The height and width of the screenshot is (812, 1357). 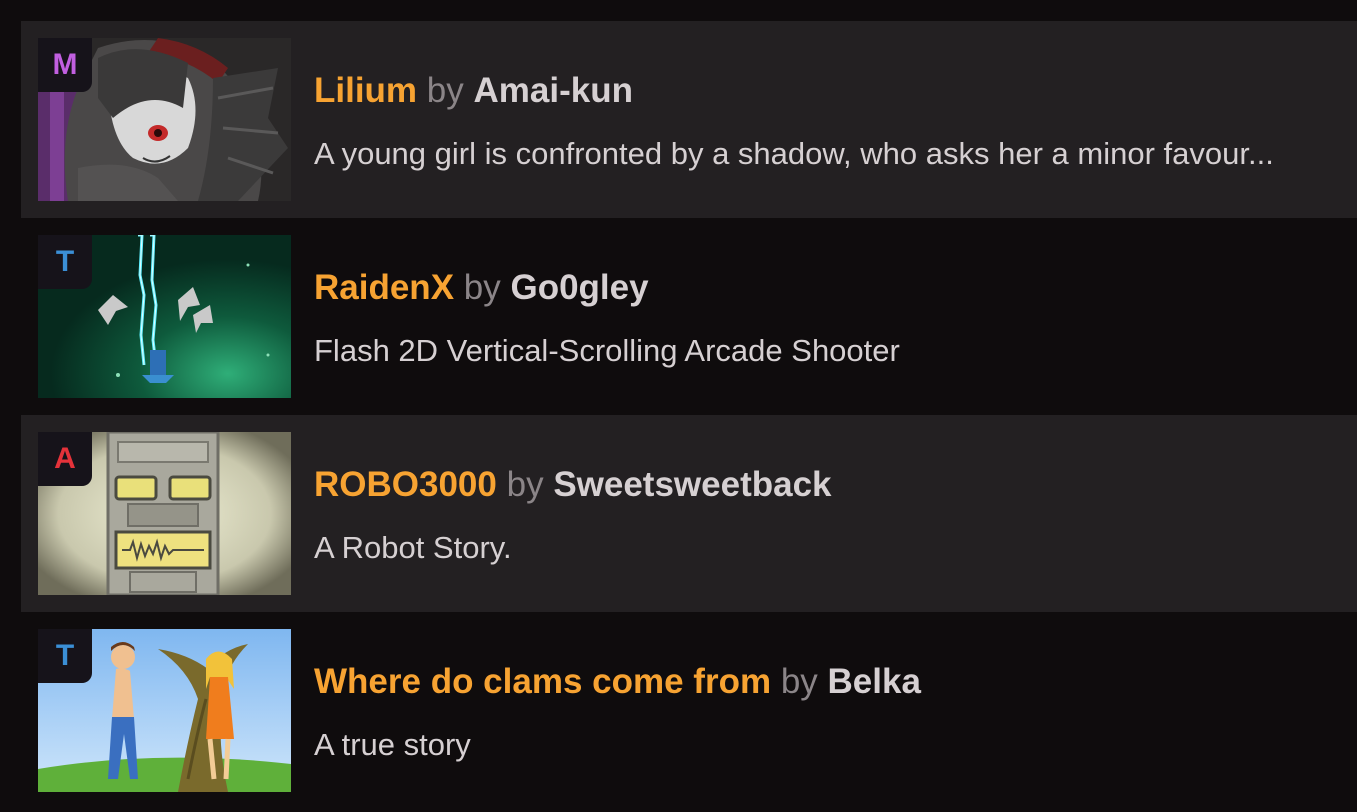 What do you see at coordinates (365, 90) in the screenshot?
I see `submission-title: Lilium` at bounding box center [365, 90].